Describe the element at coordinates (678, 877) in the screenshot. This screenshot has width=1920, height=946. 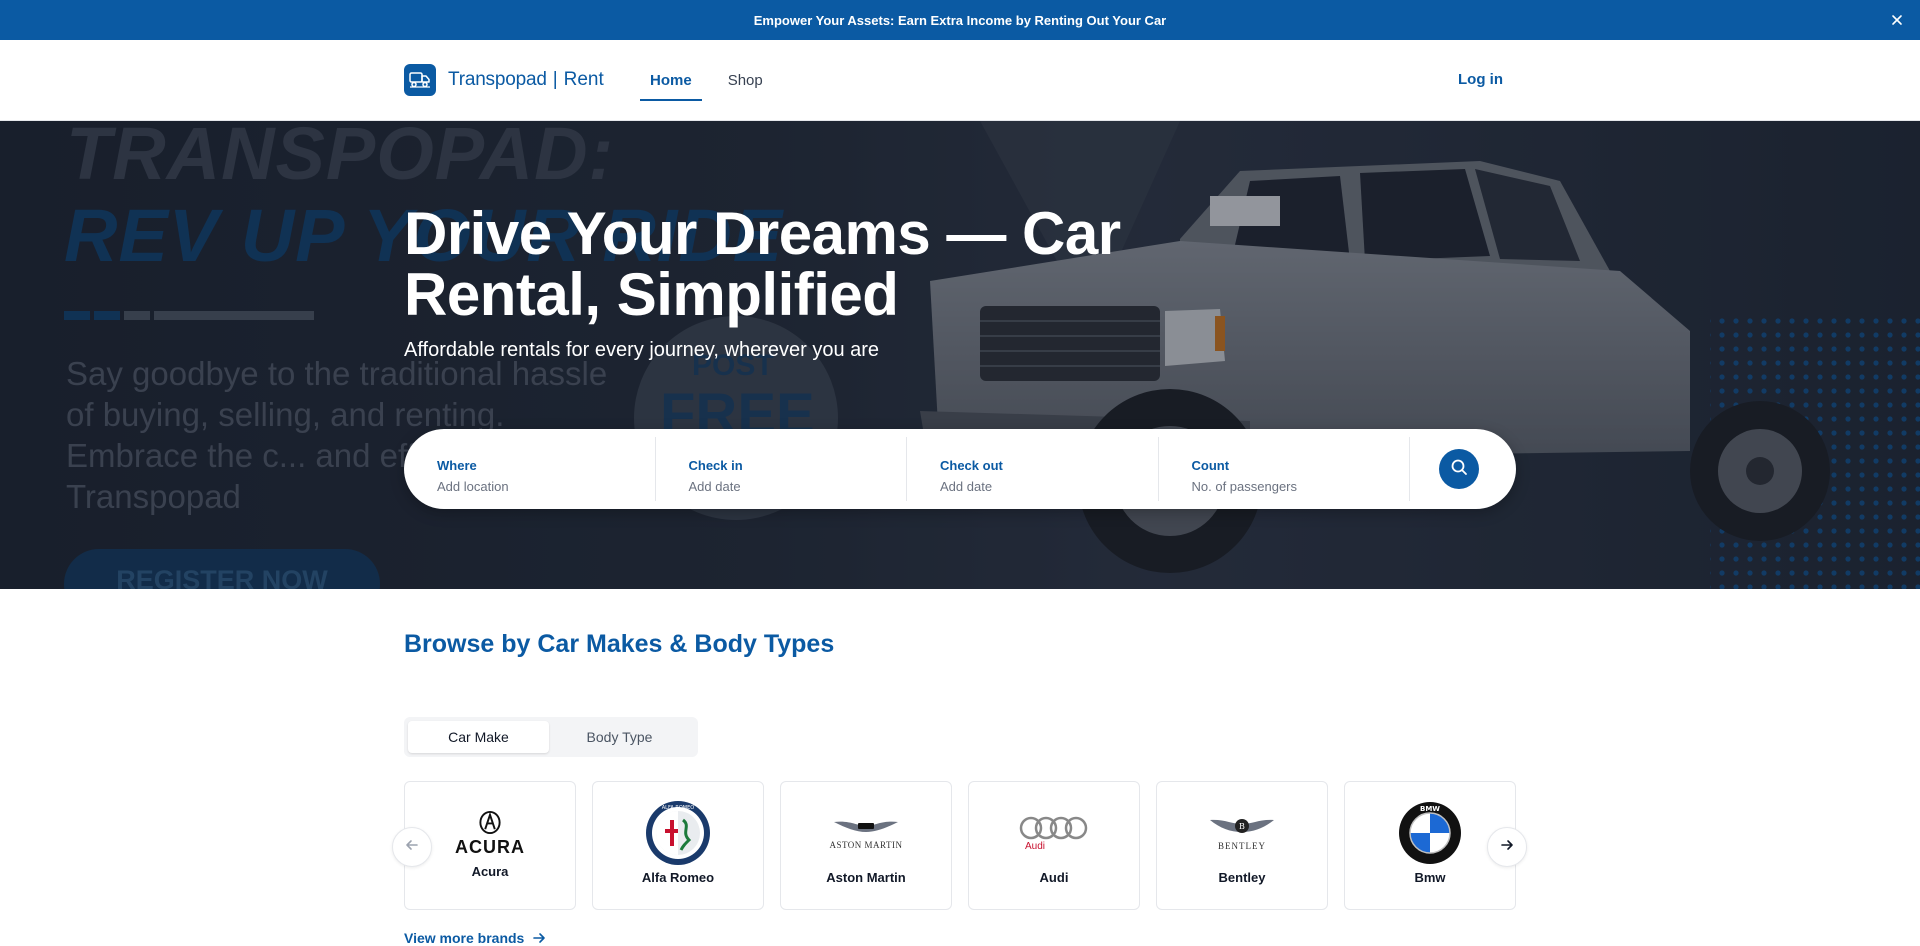
I see `make-name: Alfa Romeo` at that location.